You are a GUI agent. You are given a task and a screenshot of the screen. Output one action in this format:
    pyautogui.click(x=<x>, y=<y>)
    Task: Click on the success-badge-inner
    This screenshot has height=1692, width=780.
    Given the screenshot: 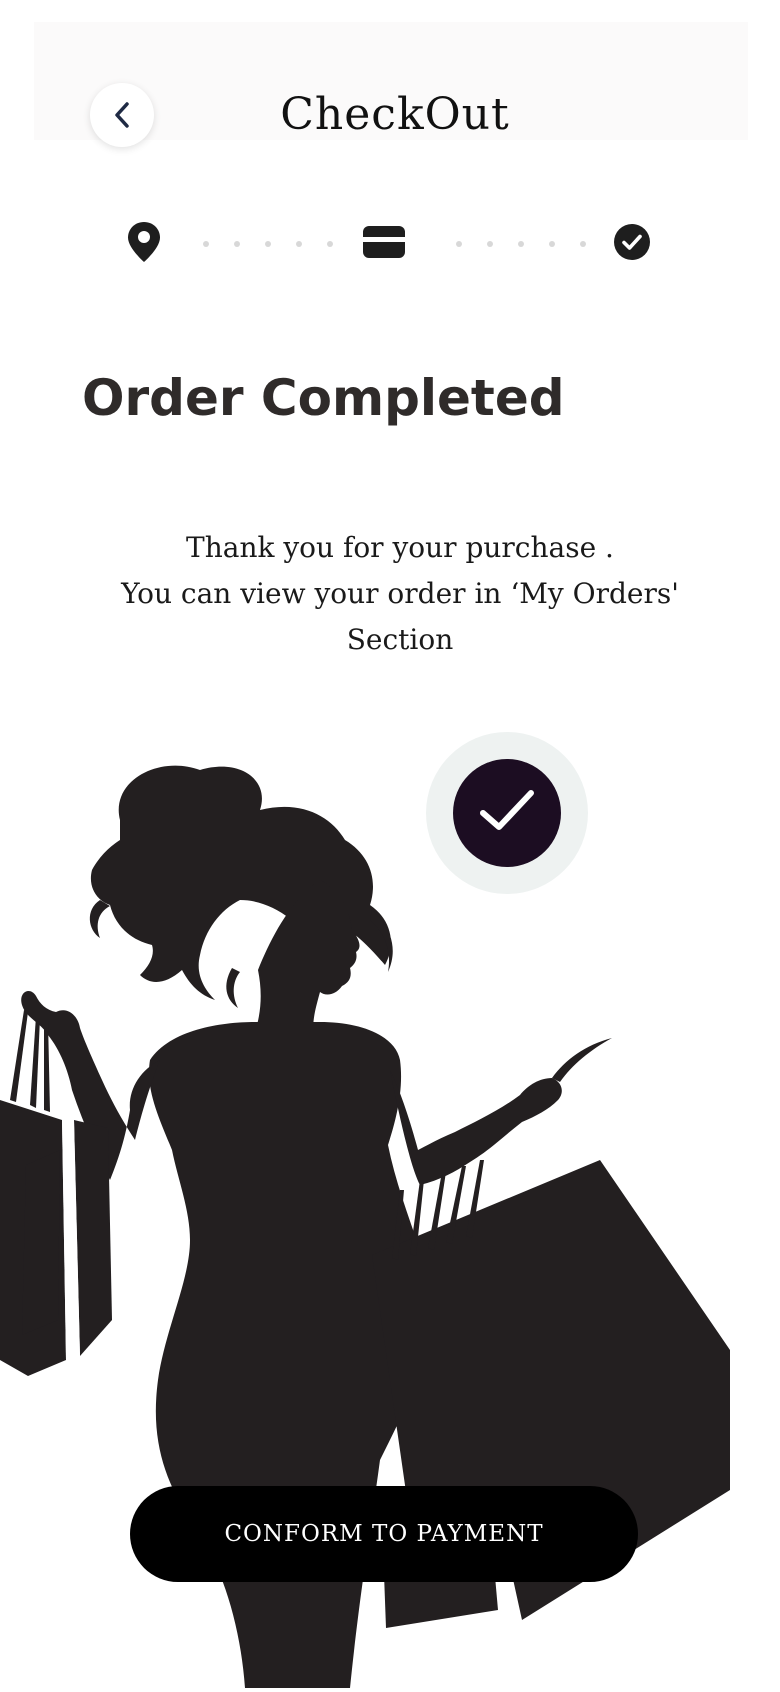 What is the action you would take?
    pyautogui.click(x=507, y=813)
    